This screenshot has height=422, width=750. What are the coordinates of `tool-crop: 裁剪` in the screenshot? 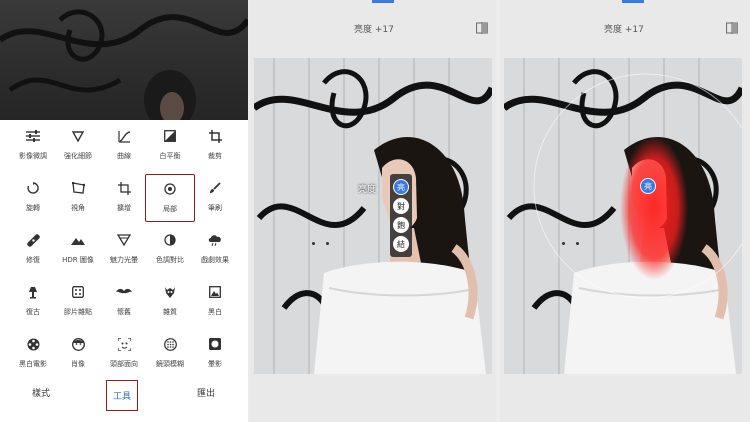 It's located at (215, 146).